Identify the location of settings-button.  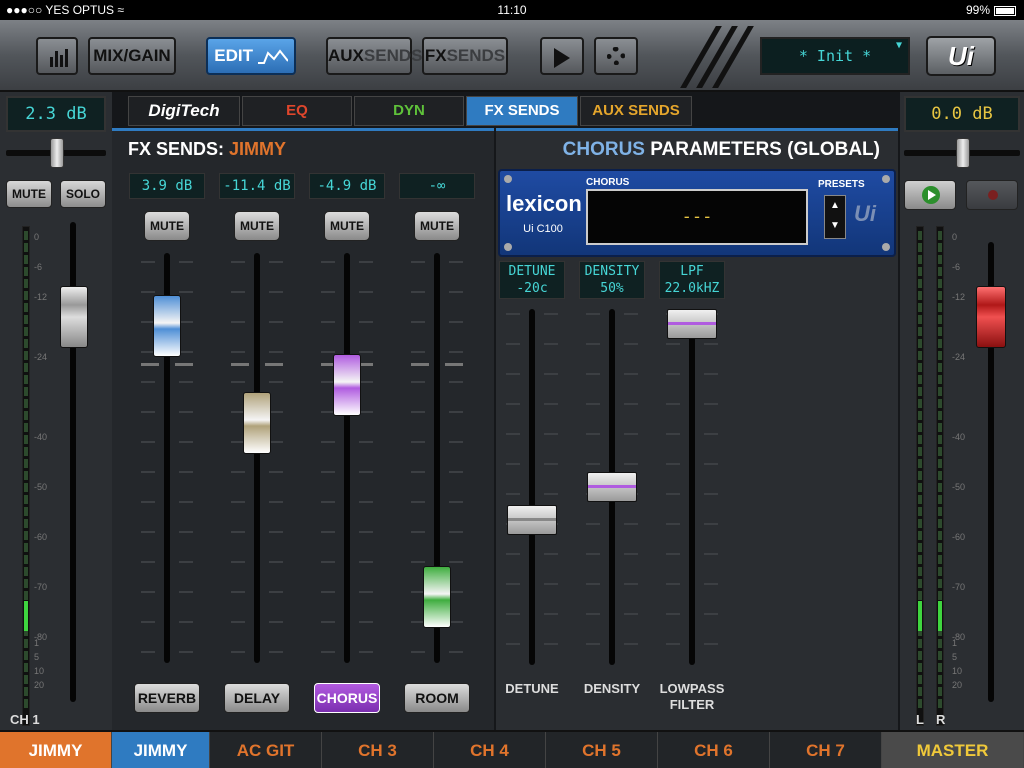
(616, 56).